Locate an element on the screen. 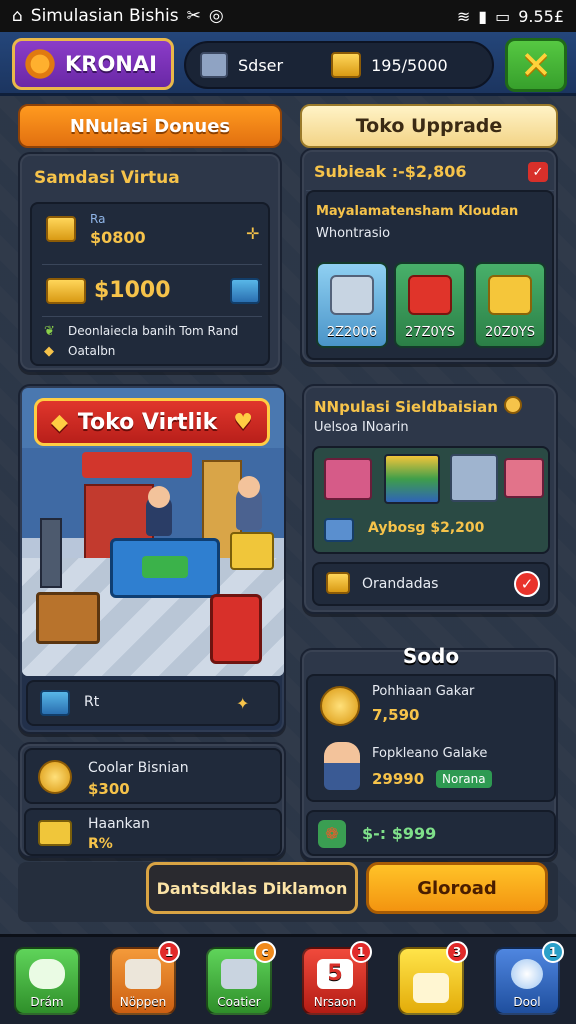  upgrade-card-2: 27Z0YS is located at coordinates (430, 305).